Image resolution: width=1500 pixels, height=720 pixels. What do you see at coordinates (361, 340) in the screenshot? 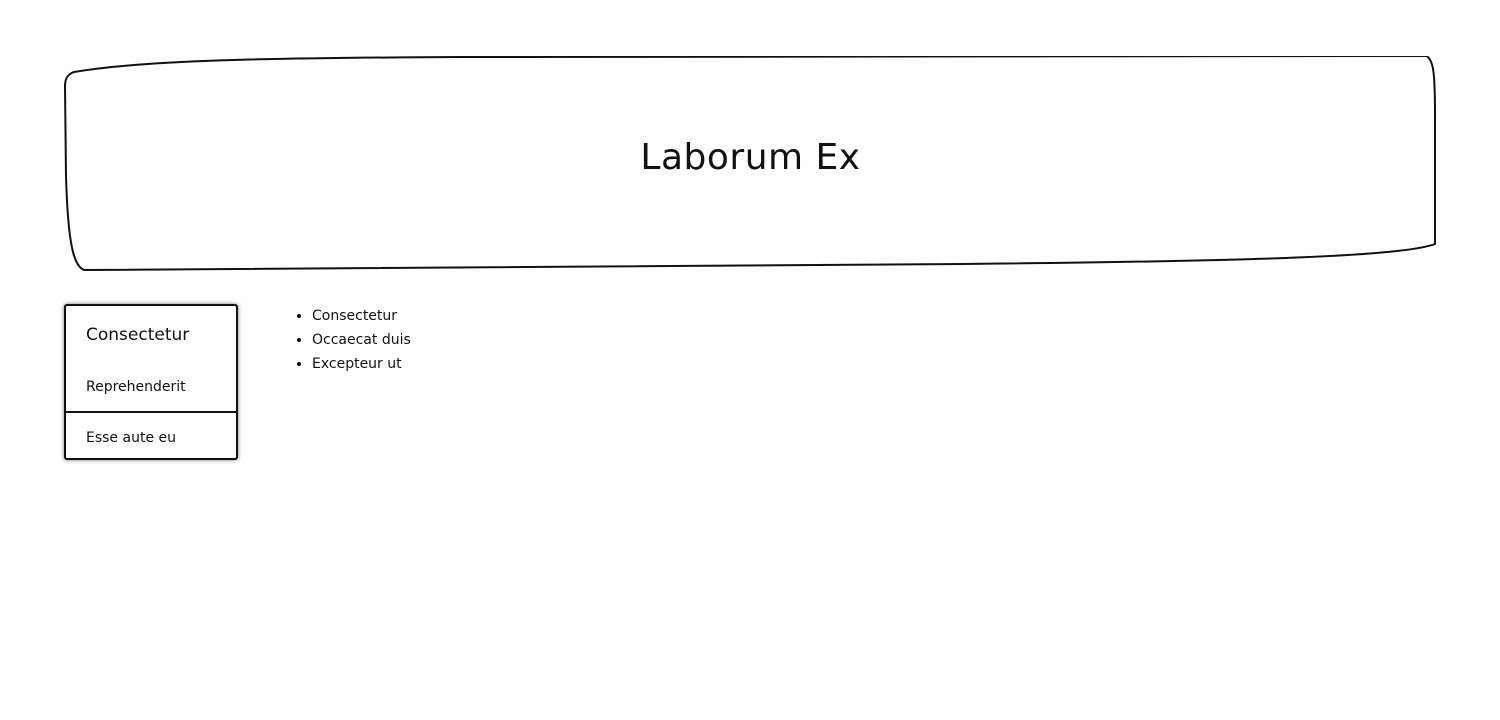
I see `list-item: Occaecat duis` at bounding box center [361, 340].